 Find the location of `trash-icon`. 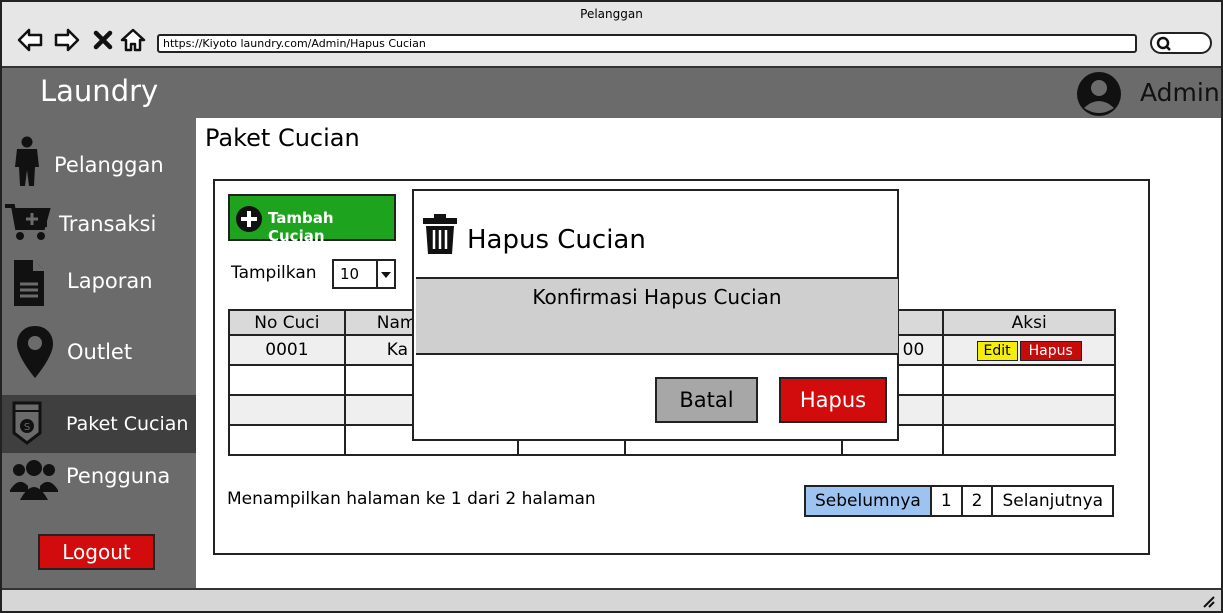

trash-icon is located at coordinates (440, 234).